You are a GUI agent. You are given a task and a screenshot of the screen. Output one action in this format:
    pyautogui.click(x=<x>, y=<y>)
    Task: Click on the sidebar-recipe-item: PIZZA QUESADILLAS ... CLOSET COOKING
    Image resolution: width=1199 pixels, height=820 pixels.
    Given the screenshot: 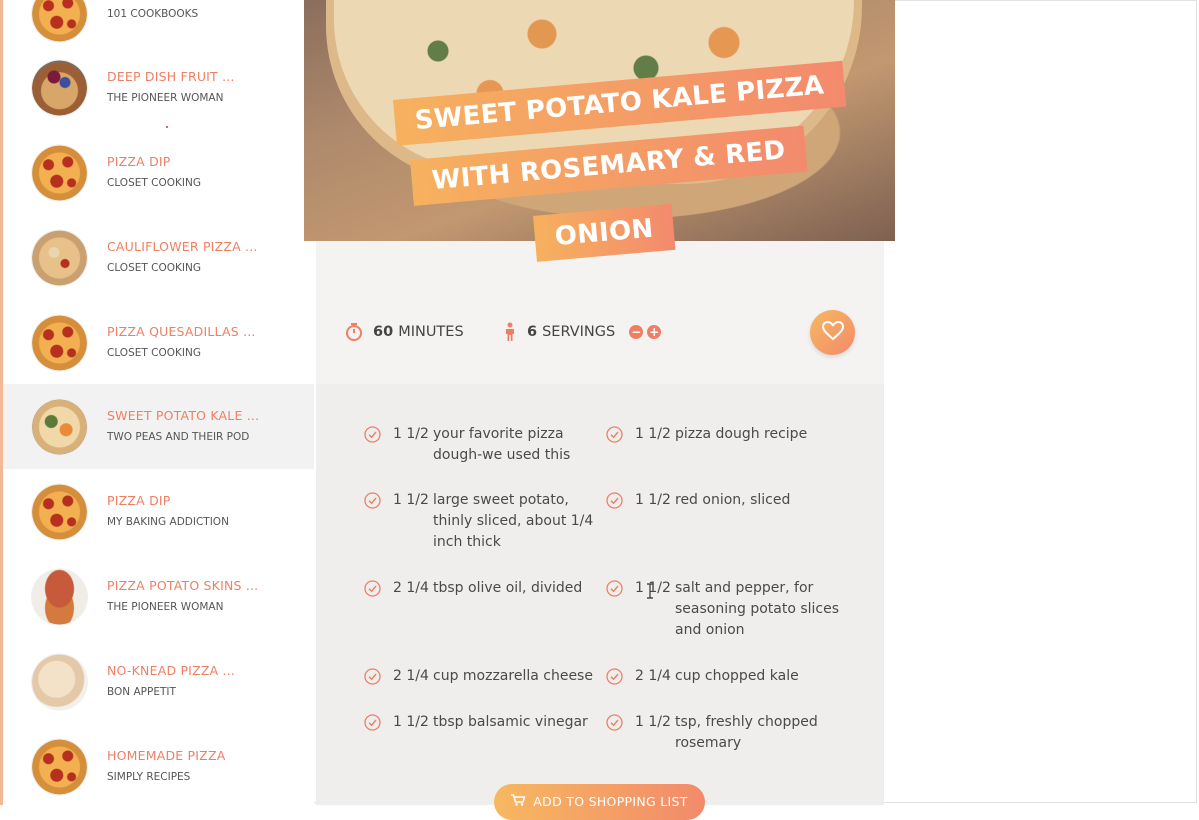 What is the action you would take?
    pyautogui.click(x=158, y=342)
    